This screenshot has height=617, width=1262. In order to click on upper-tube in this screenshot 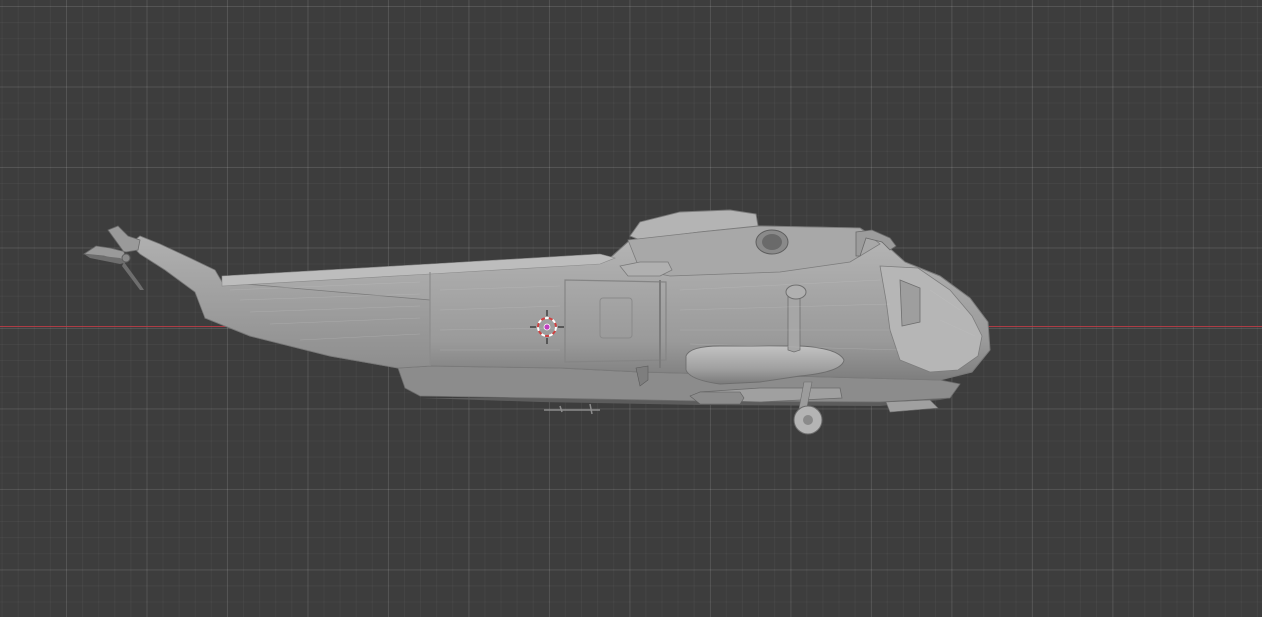, I will do `click(646, 269)`.